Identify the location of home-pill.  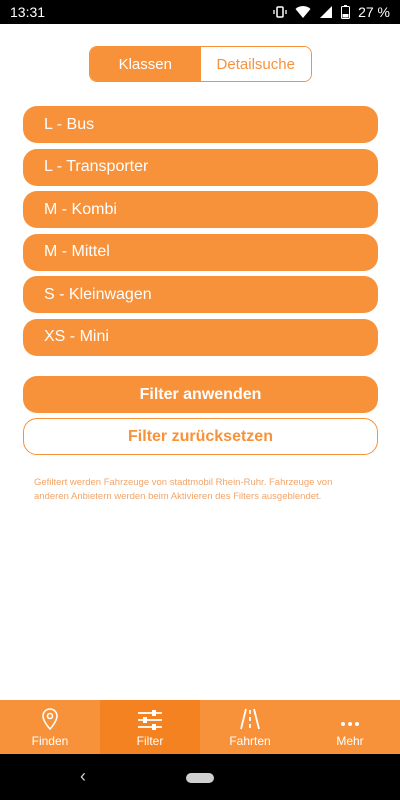
(200, 778).